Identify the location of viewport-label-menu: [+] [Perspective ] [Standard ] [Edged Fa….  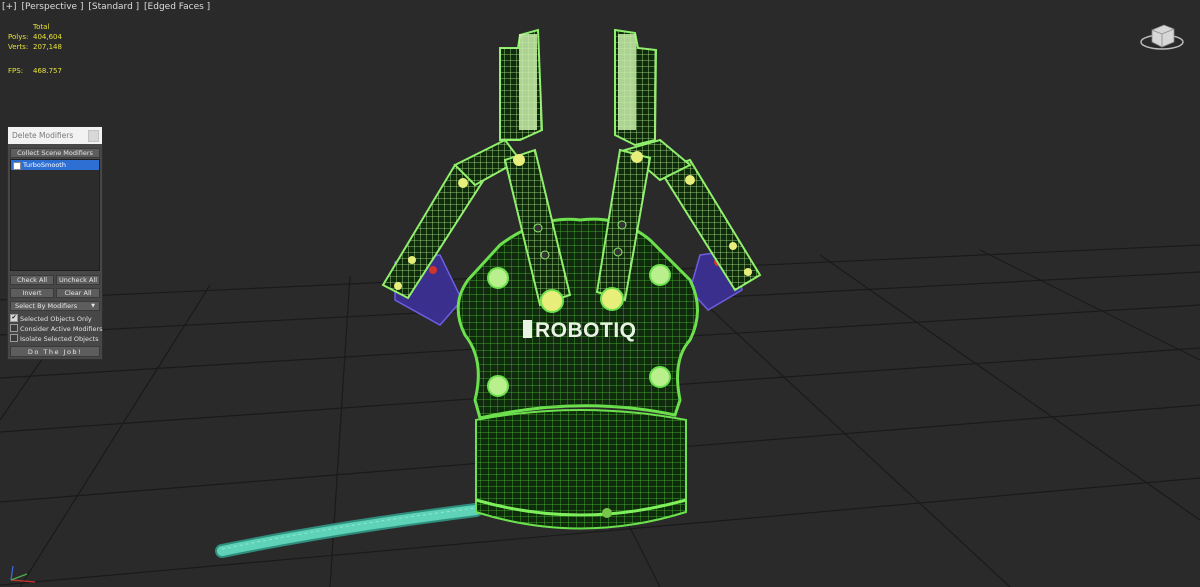
(107, 7).